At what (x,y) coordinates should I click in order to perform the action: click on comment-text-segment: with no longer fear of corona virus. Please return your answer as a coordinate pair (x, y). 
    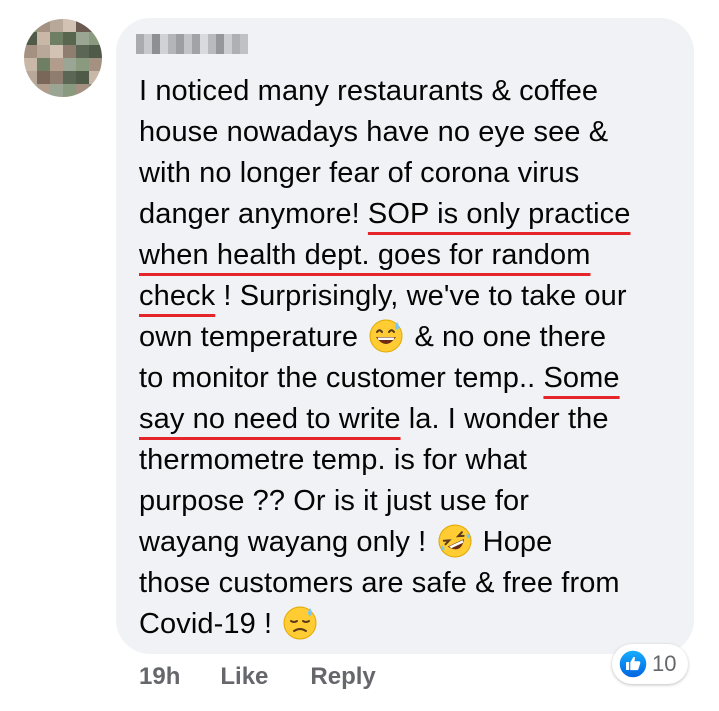
    Looking at the image, I should click on (359, 173).